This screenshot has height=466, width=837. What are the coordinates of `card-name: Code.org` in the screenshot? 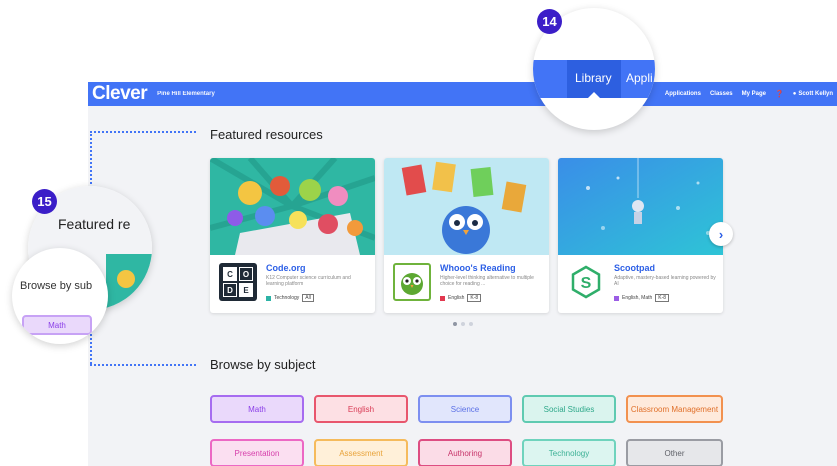 It's located at (286, 268).